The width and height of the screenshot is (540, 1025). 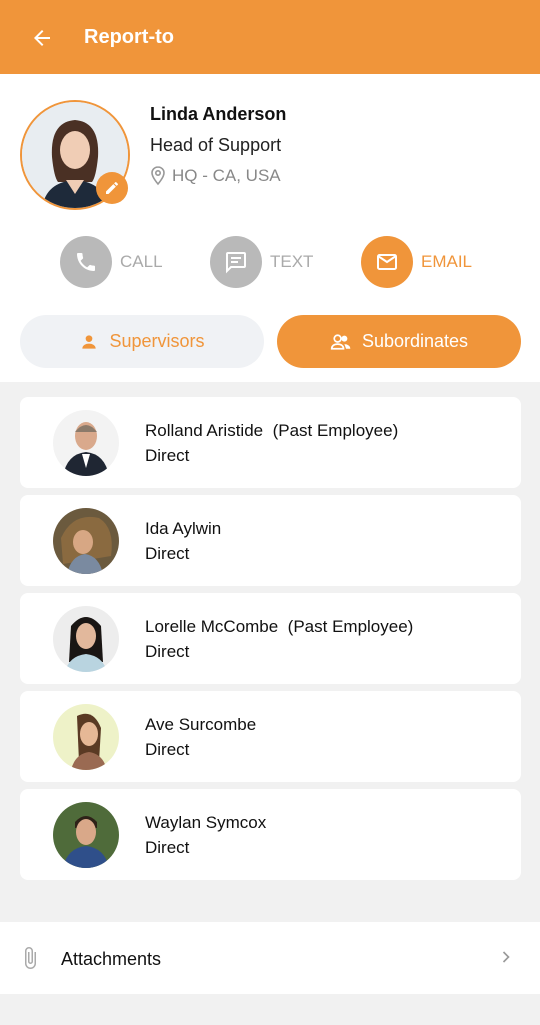 What do you see at coordinates (201, 724) in the screenshot?
I see `subordinate-name: Ave Surcombe` at bounding box center [201, 724].